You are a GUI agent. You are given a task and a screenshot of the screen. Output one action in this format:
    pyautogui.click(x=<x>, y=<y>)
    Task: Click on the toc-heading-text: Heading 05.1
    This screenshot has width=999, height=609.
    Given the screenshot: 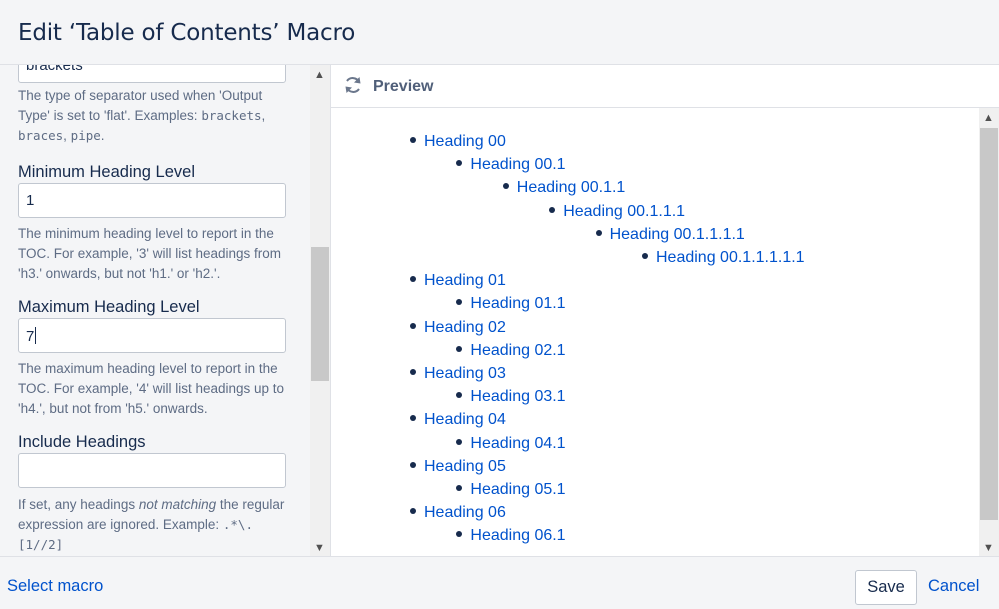 What is the action you would take?
    pyautogui.click(x=518, y=489)
    